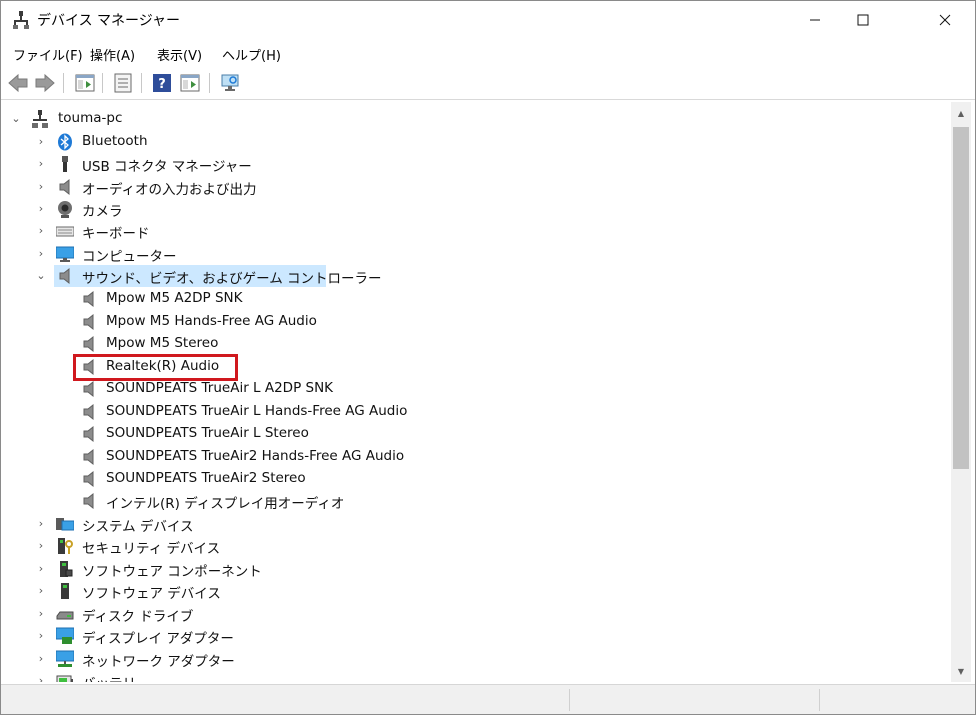 The height and width of the screenshot is (715, 976). What do you see at coordinates (129, 257) in the screenshot?
I see `category-label: コンピューター` at bounding box center [129, 257].